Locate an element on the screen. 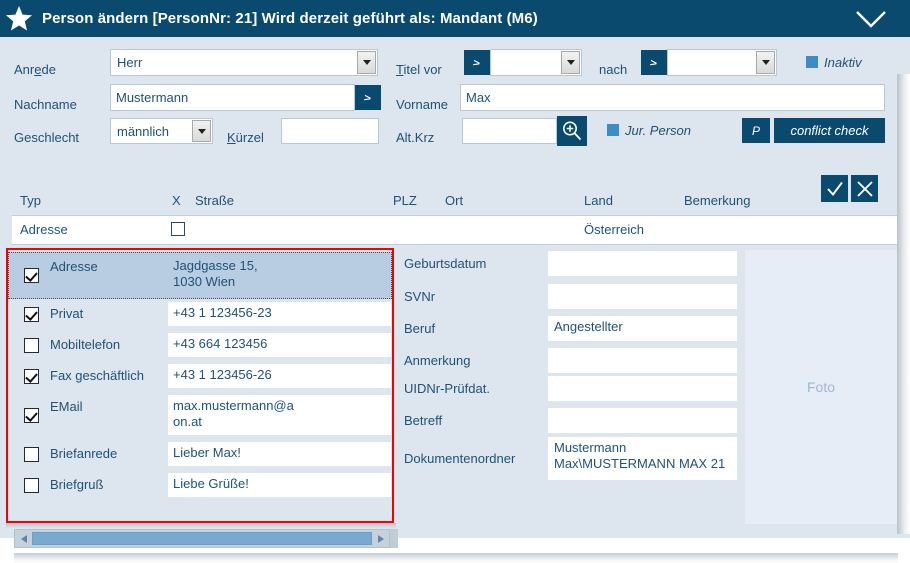 The height and width of the screenshot is (563, 910). triangle-right-icon is located at coordinates (380, 538).